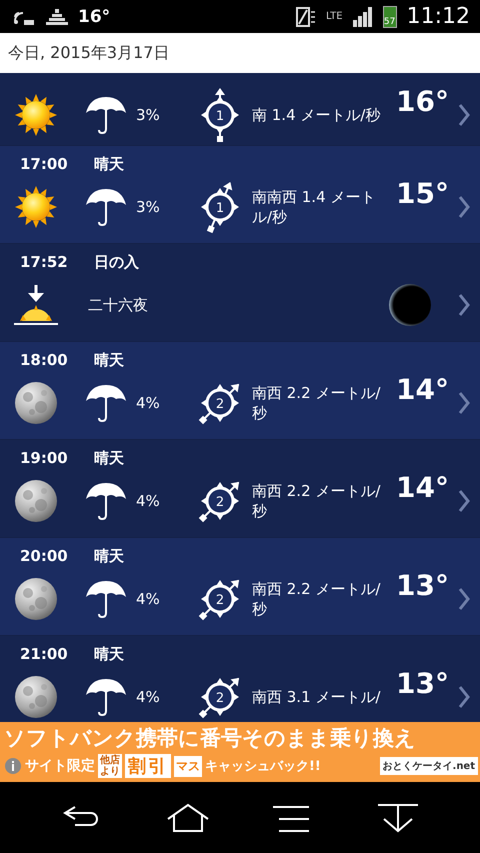 This screenshot has height=853, width=480. What do you see at coordinates (44, 458) in the screenshot?
I see `time-label: 19:00` at bounding box center [44, 458].